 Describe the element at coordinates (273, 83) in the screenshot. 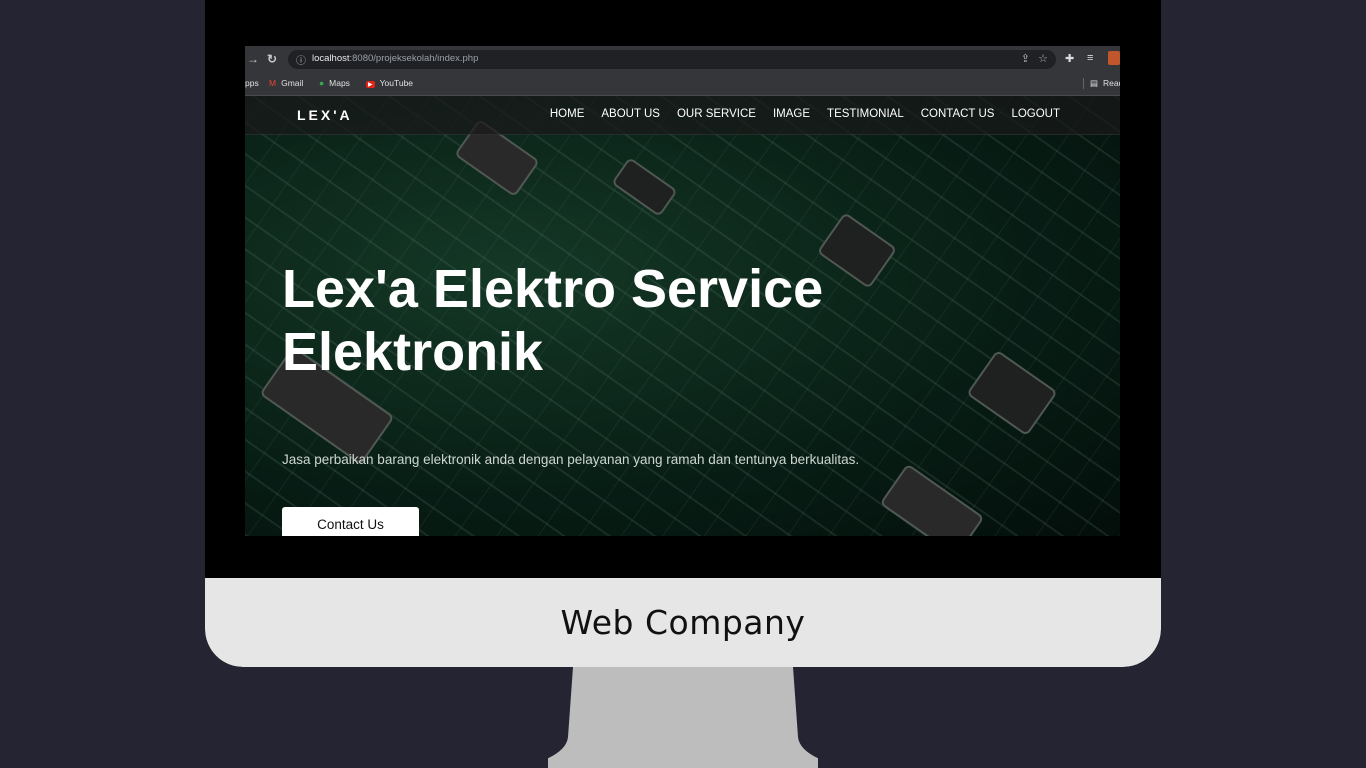

I see `gmail-icon: M` at that location.